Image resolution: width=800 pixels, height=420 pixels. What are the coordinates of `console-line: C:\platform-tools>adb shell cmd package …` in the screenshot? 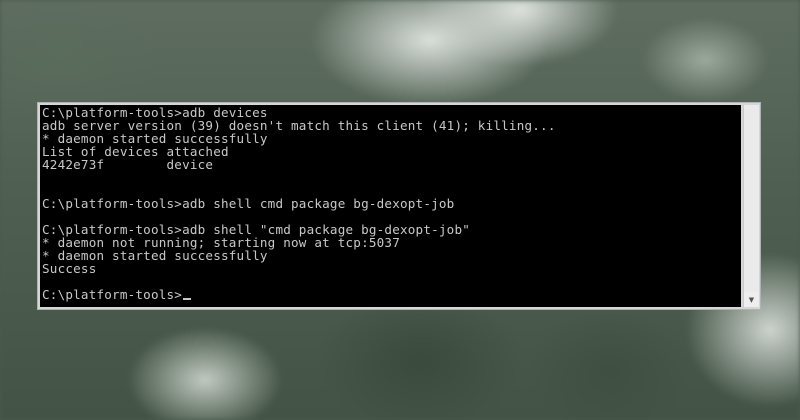 It's located at (248, 203).